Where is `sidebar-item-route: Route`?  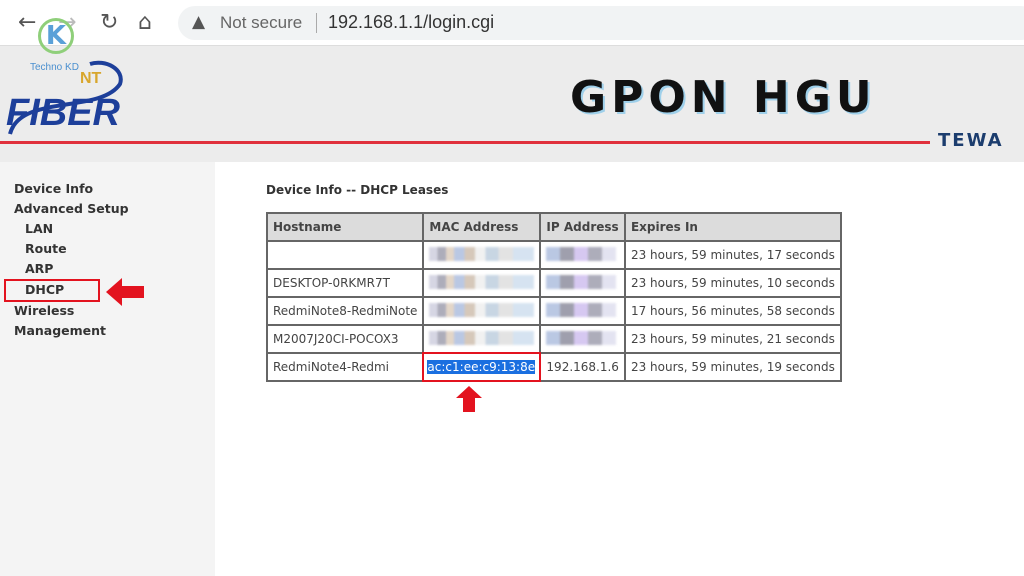 sidebar-item-route: Route is located at coordinates (46, 248).